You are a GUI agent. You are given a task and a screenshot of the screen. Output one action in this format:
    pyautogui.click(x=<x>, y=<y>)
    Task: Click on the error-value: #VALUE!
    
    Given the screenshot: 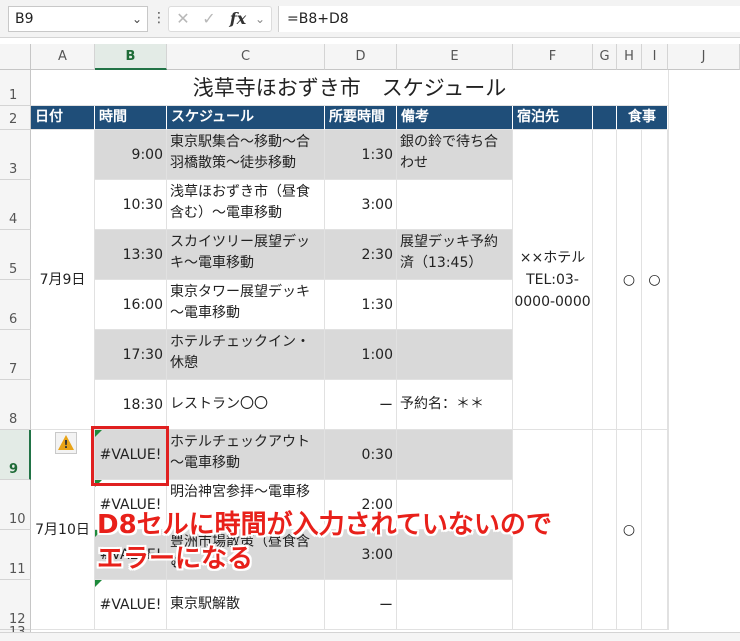 What is the action you would take?
    pyautogui.click(x=130, y=604)
    